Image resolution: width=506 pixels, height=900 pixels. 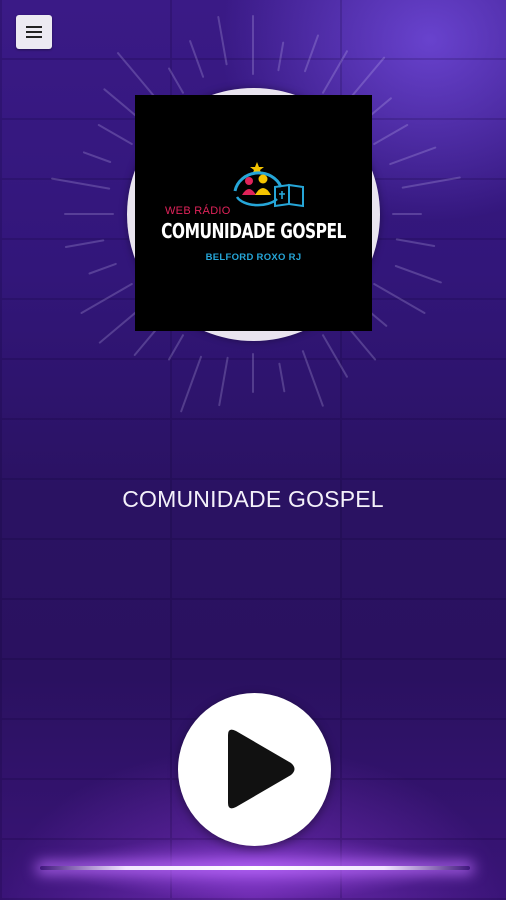 What do you see at coordinates (263, 179) in the screenshot?
I see `person-yellow-icon` at bounding box center [263, 179].